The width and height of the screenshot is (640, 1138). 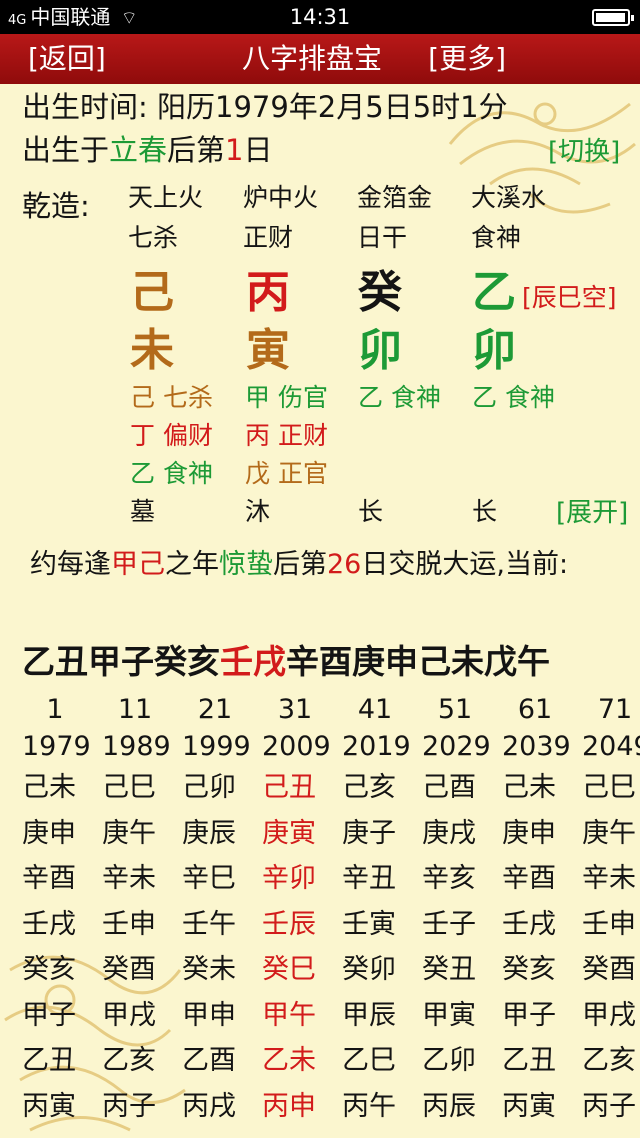 I want to click on god-year: 七杀, so click(x=153, y=237).